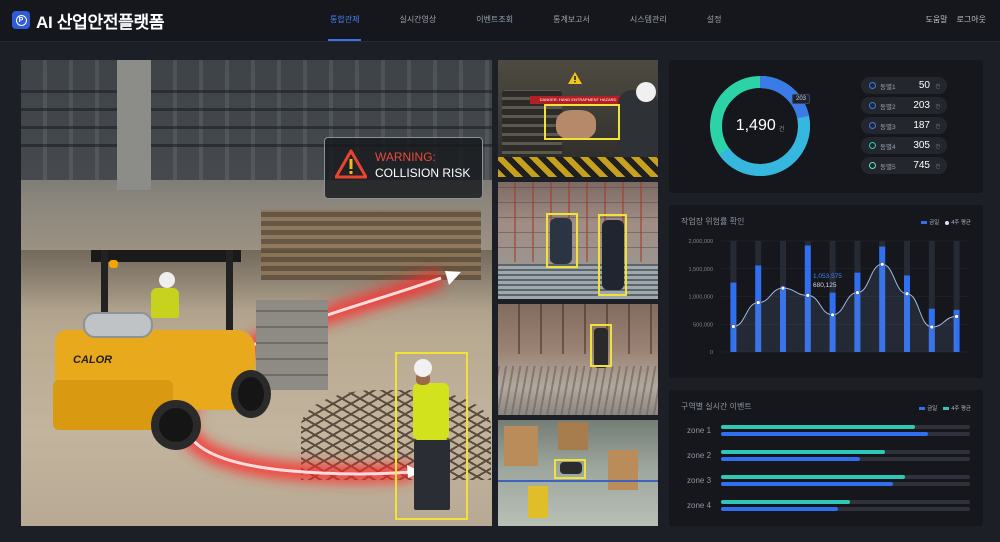 Image resolution: width=1000 pixels, height=542 pixels. What do you see at coordinates (755, 125) in the screenshot?
I see `total-count: 1,490` at bounding box center [755, 125].